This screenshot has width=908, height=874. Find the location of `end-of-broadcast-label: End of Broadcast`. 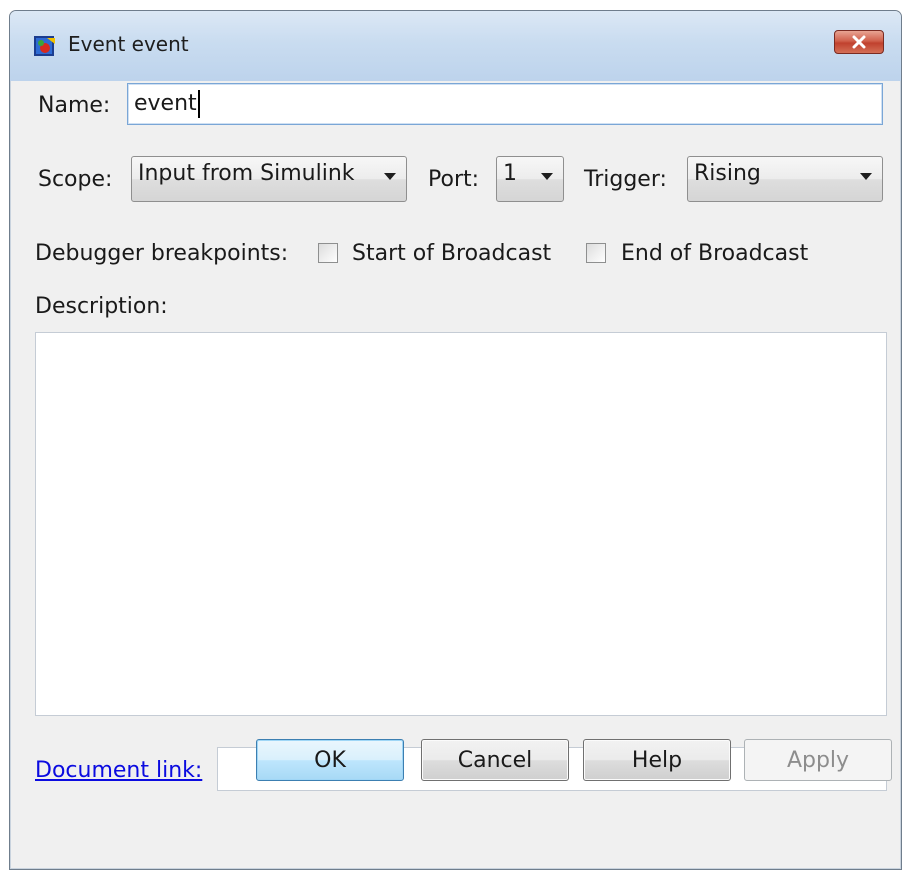

end-of-broadcast-label: End of Broadcast is located at coordinates (714, 253).